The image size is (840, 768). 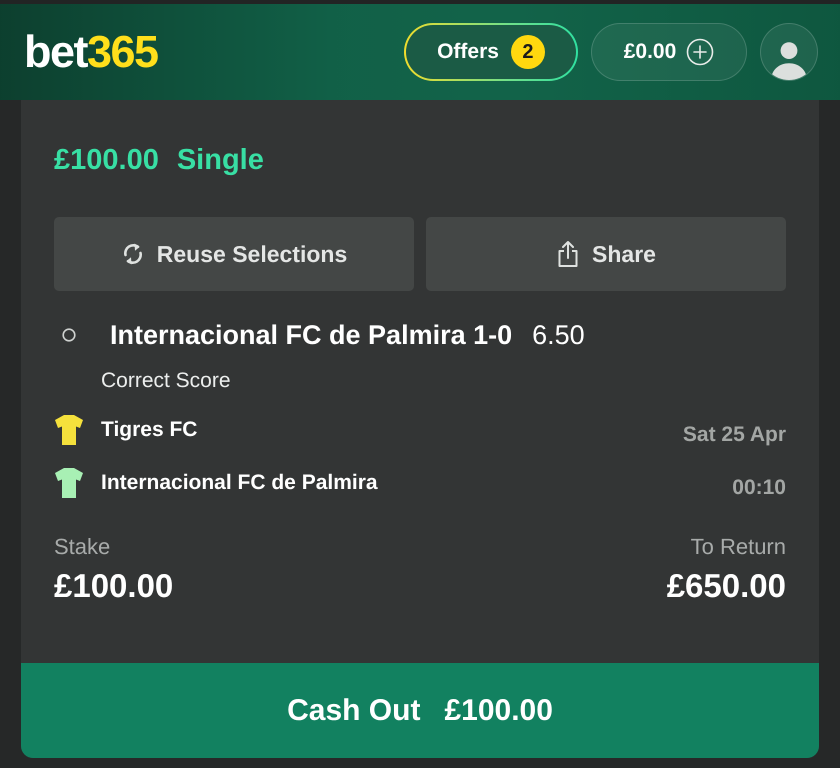 I want to click on add-funds-icon, so click(x=700, y=52).